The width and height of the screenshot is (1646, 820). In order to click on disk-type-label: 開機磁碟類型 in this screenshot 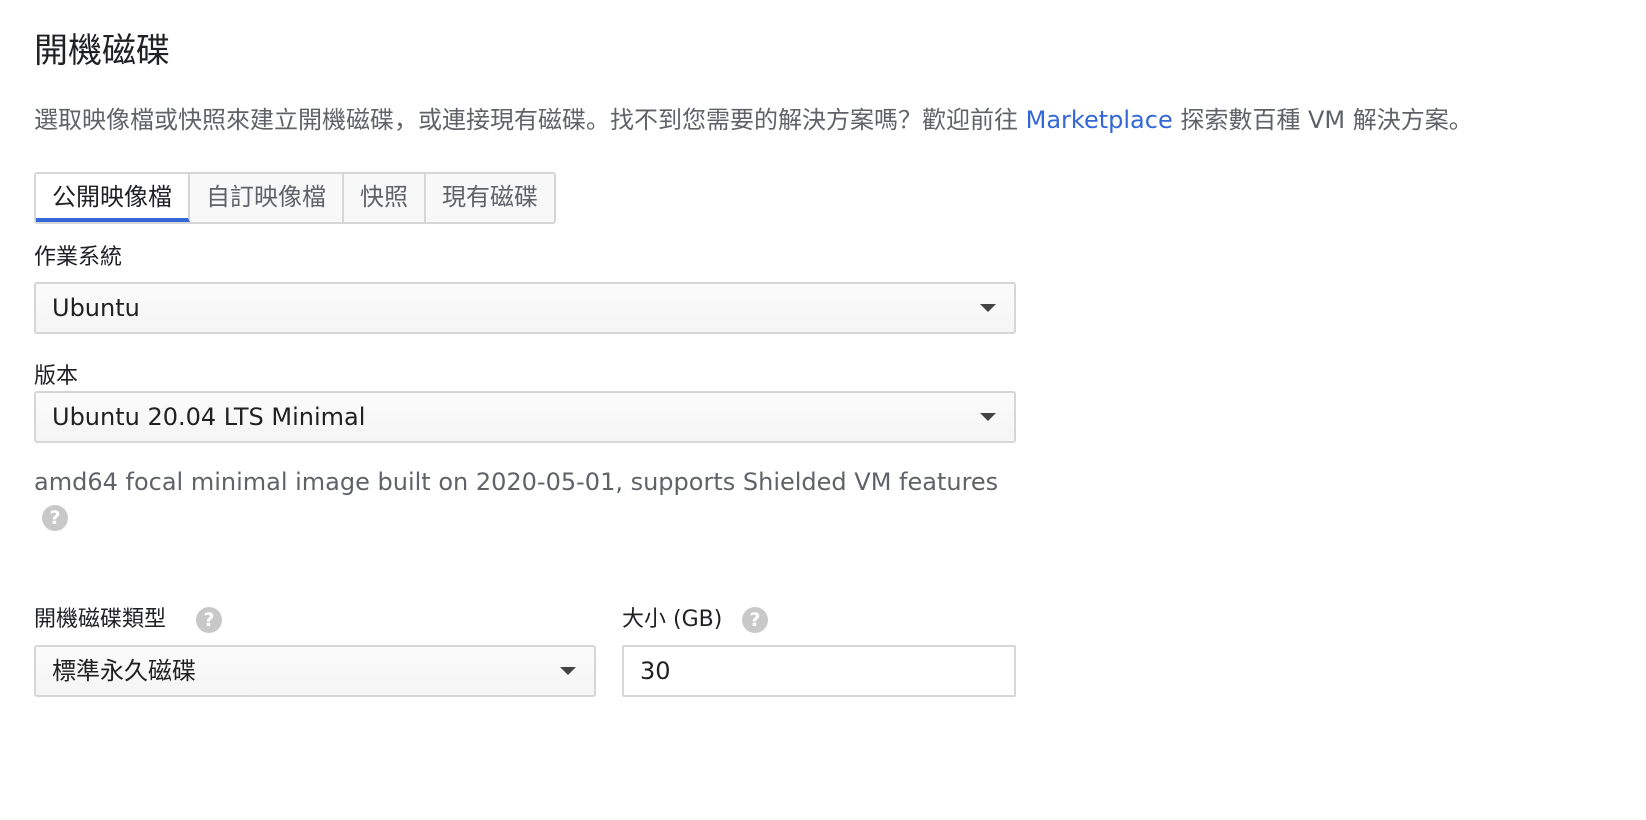, I will do `click(100, 619)`.